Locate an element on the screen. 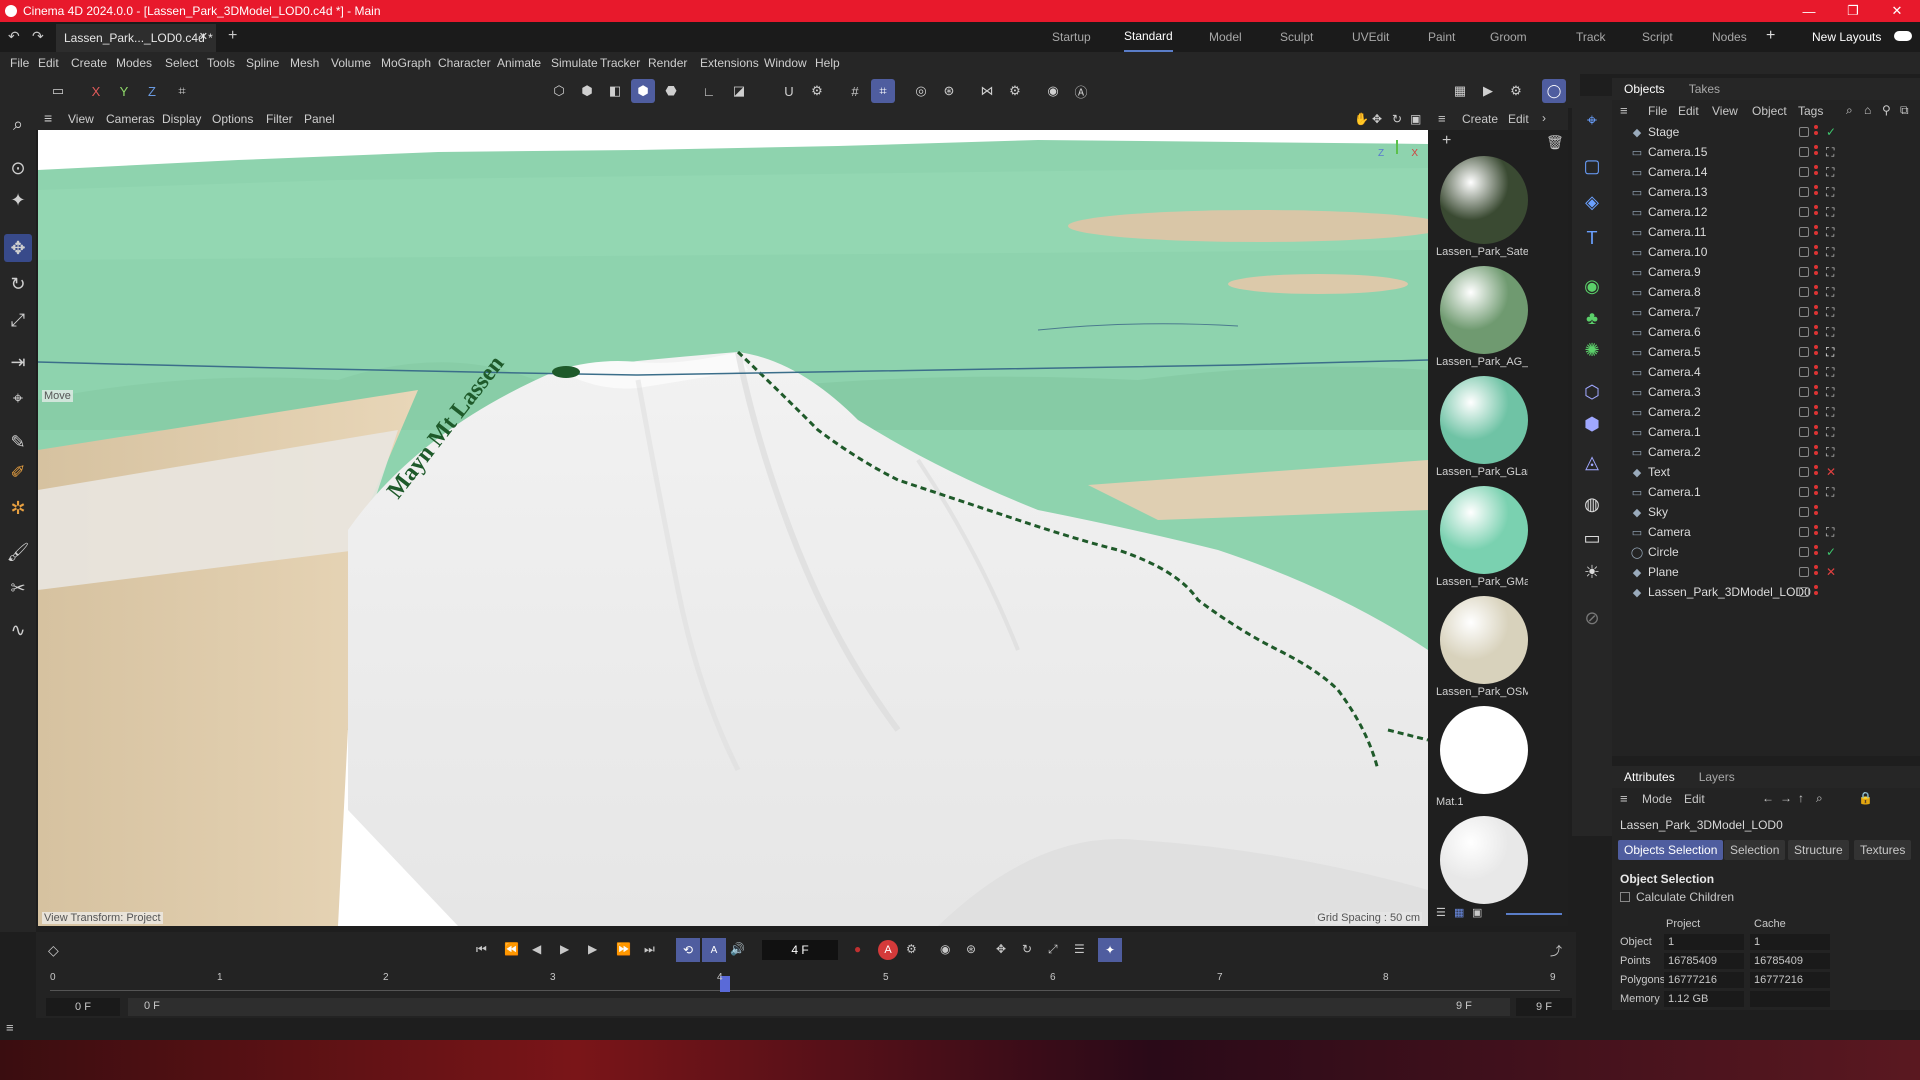 The image size is (1920, 1080). key-settings-icon: ⚙ is located at coordinates (911, 949).